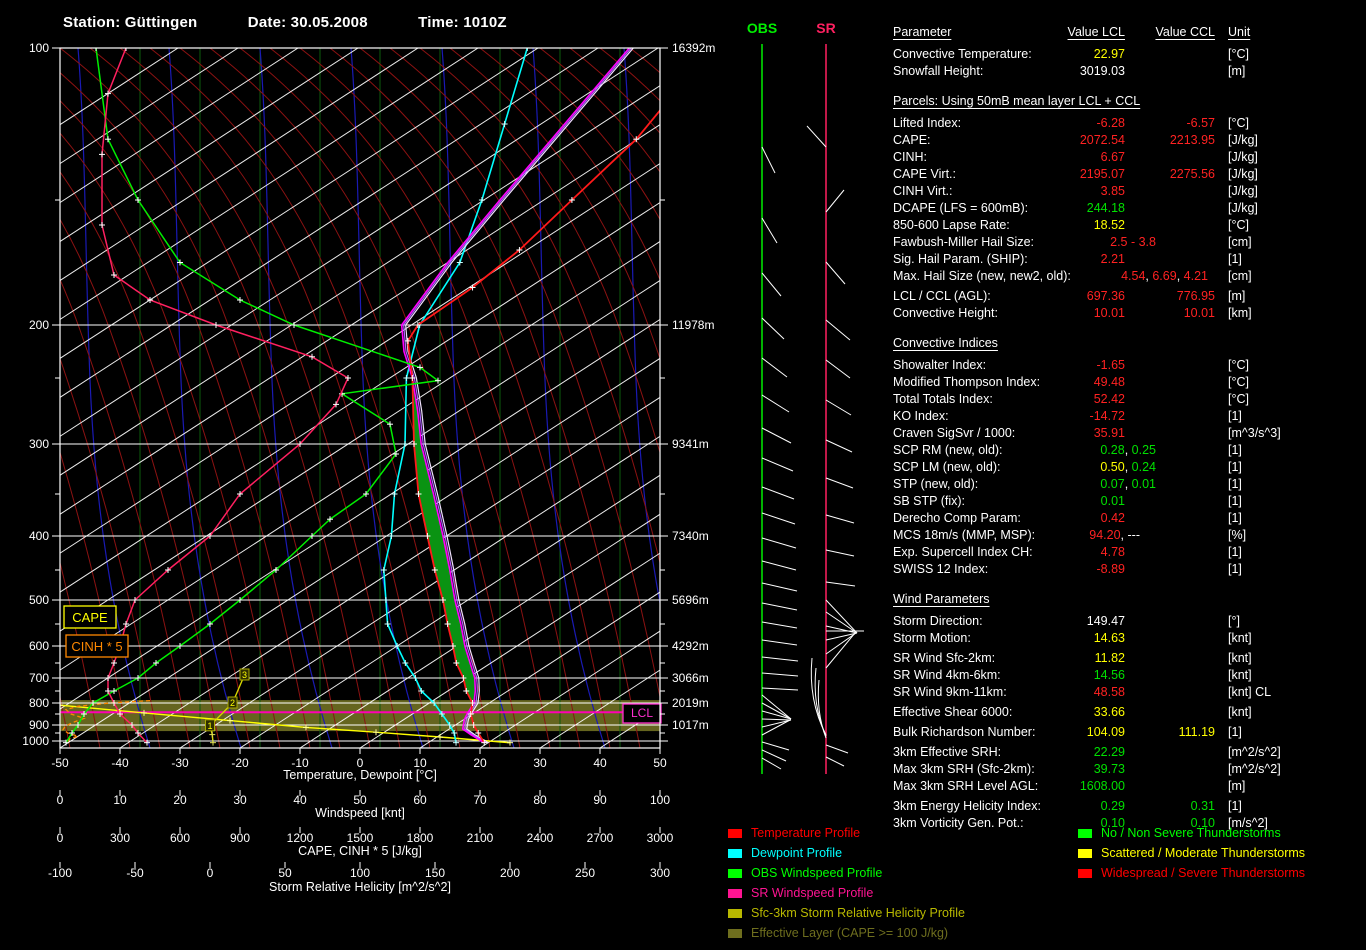 The image size is (1366, 950). I want to click on unit-label: [m^2/s^2], so click(1254, 752).